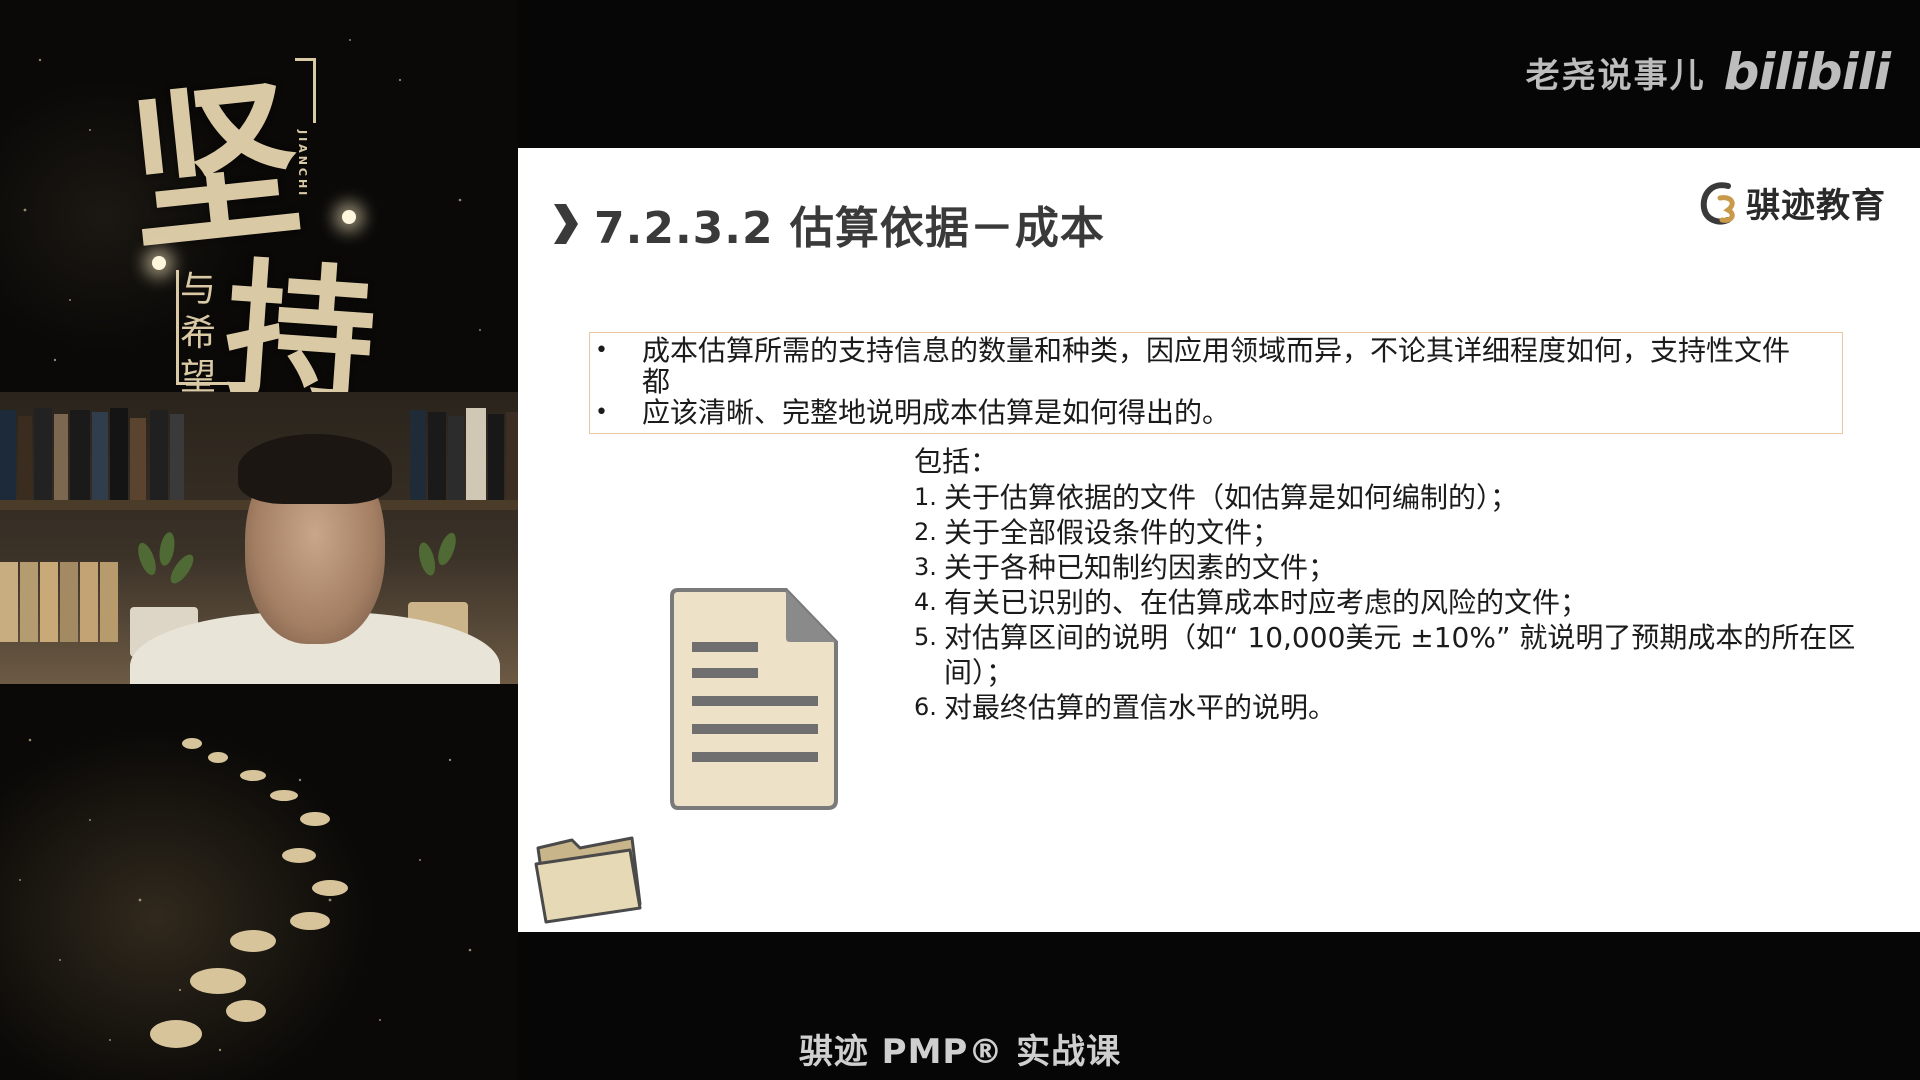 This screenshot has width=1920, height=1080. I want to click on list-item: 3. 关于各种已知制约因素的文件；, so click(1394, 567).